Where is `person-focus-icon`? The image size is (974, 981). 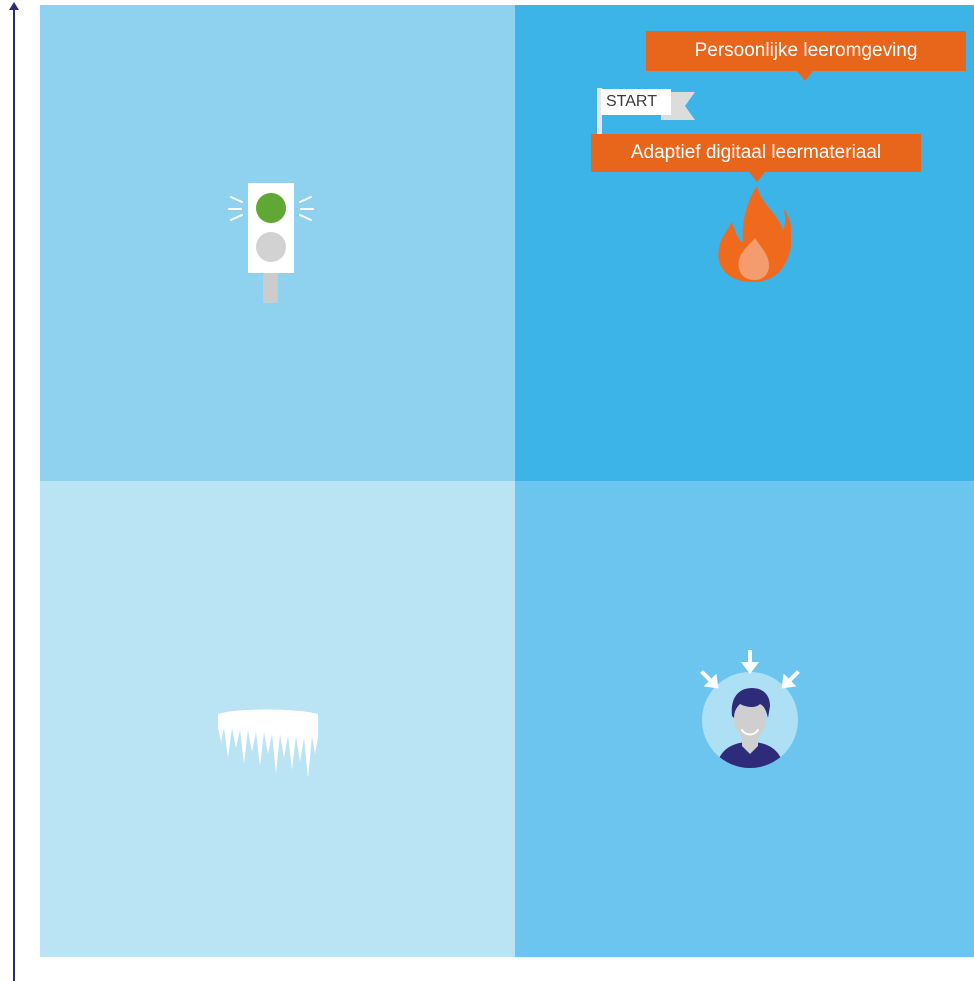
person-focus-icon is located at coordinates (750, 709).